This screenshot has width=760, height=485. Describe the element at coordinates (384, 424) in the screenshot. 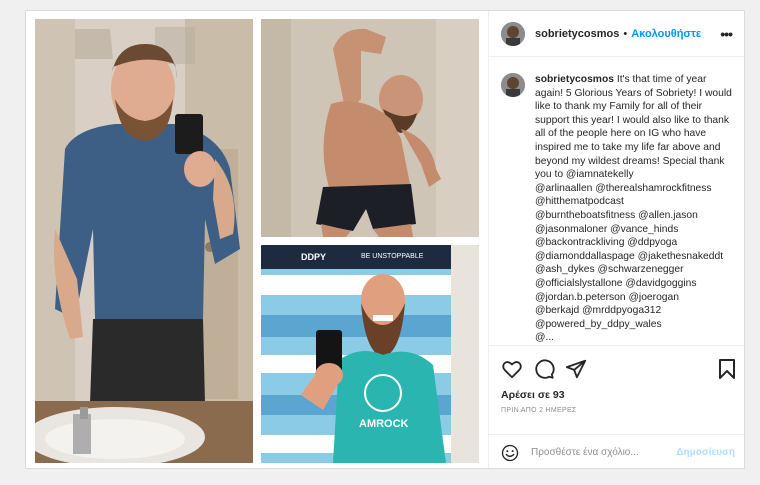

I see `shirt-text: AMROCK` at that location.